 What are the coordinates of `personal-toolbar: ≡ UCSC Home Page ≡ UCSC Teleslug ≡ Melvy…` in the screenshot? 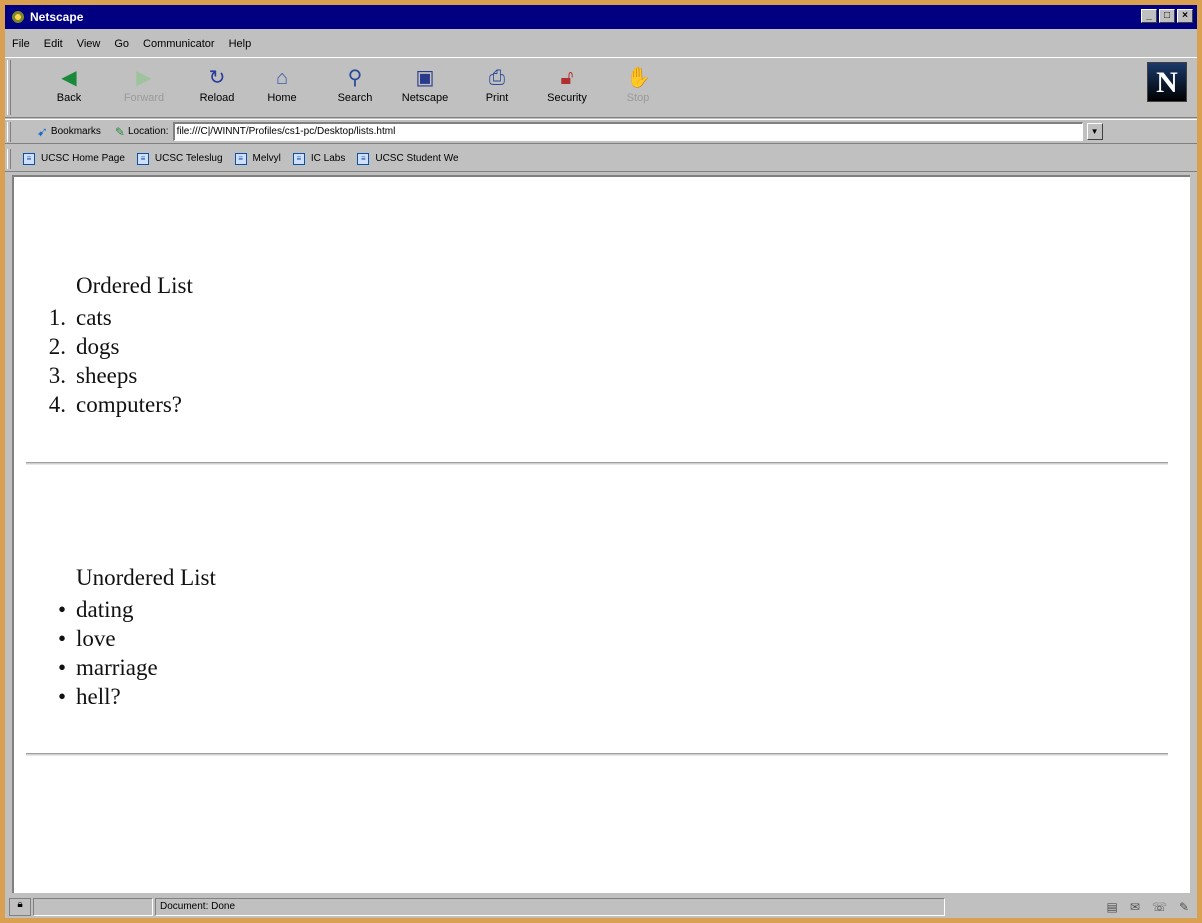 It's located at (601, 159).